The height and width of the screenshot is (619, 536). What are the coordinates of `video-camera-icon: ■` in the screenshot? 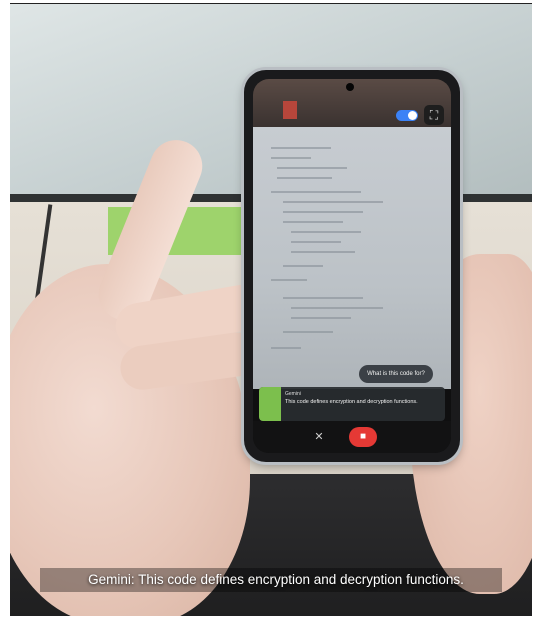 It's located at (363, 437).